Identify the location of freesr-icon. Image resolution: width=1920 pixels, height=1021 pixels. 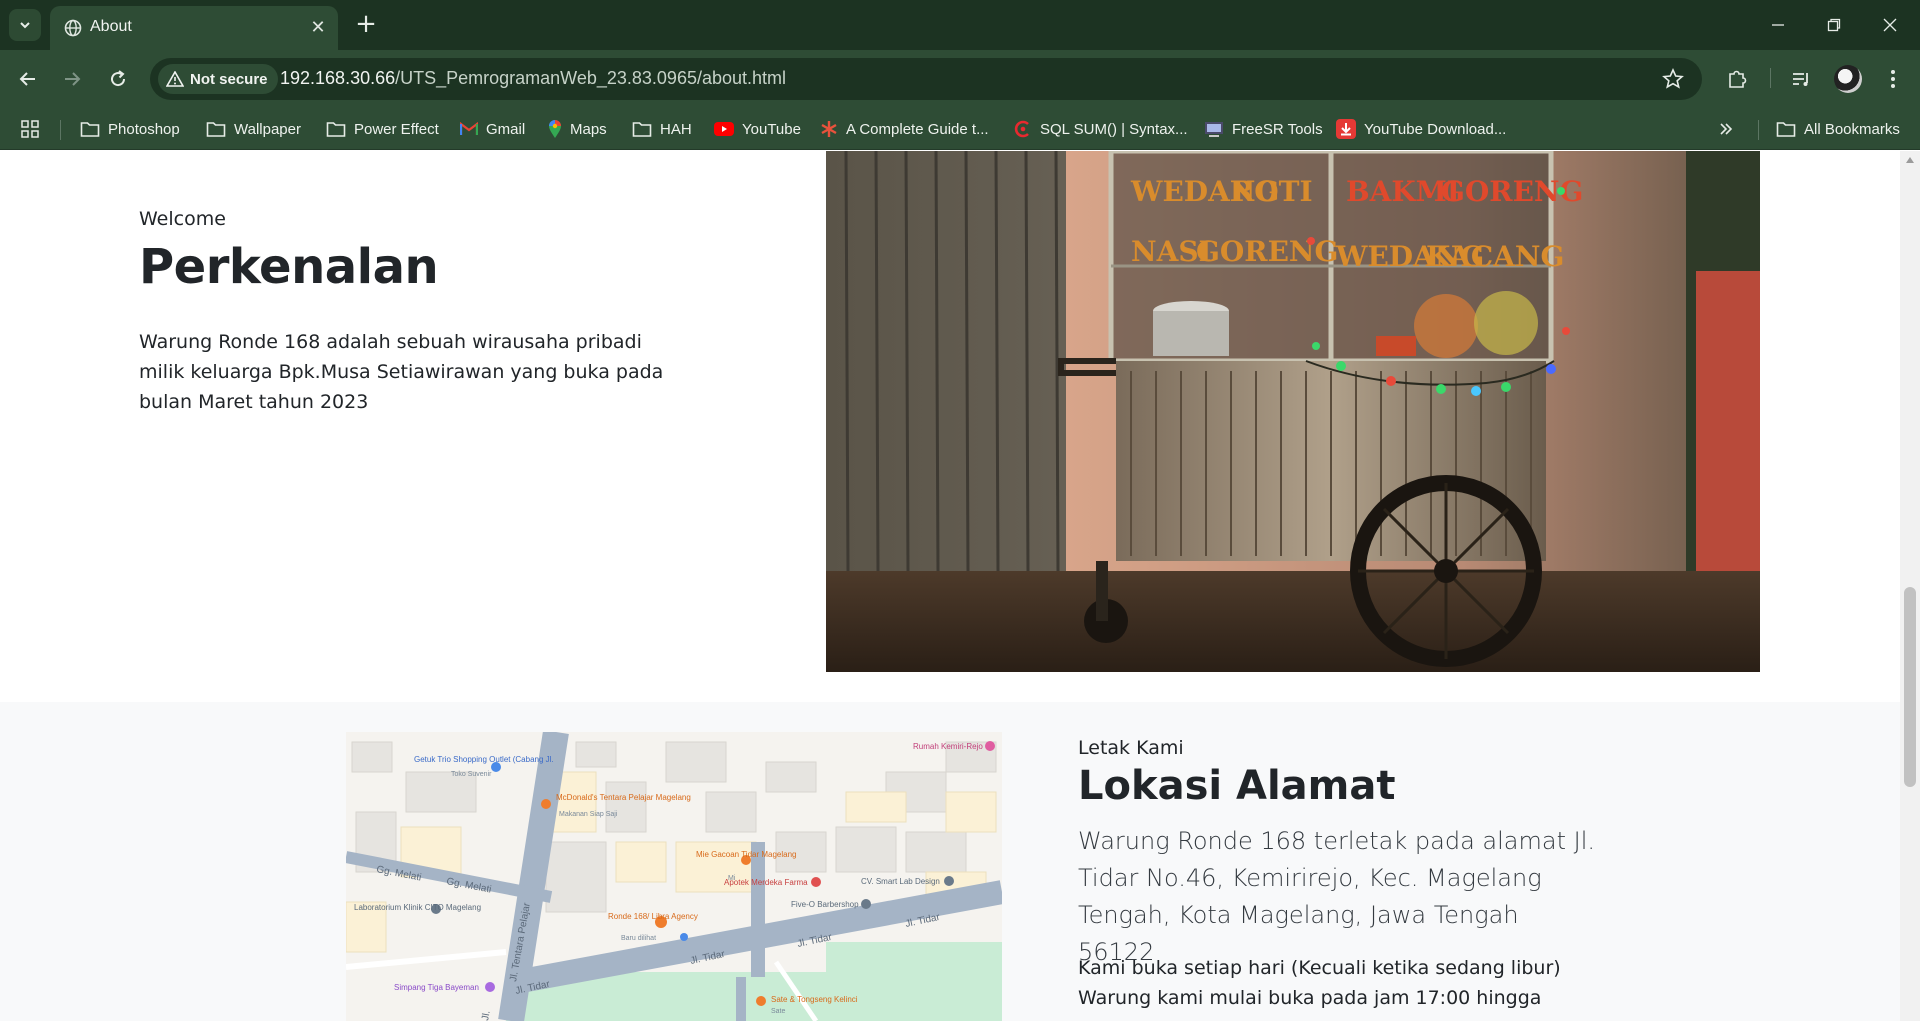
(1214, 129).